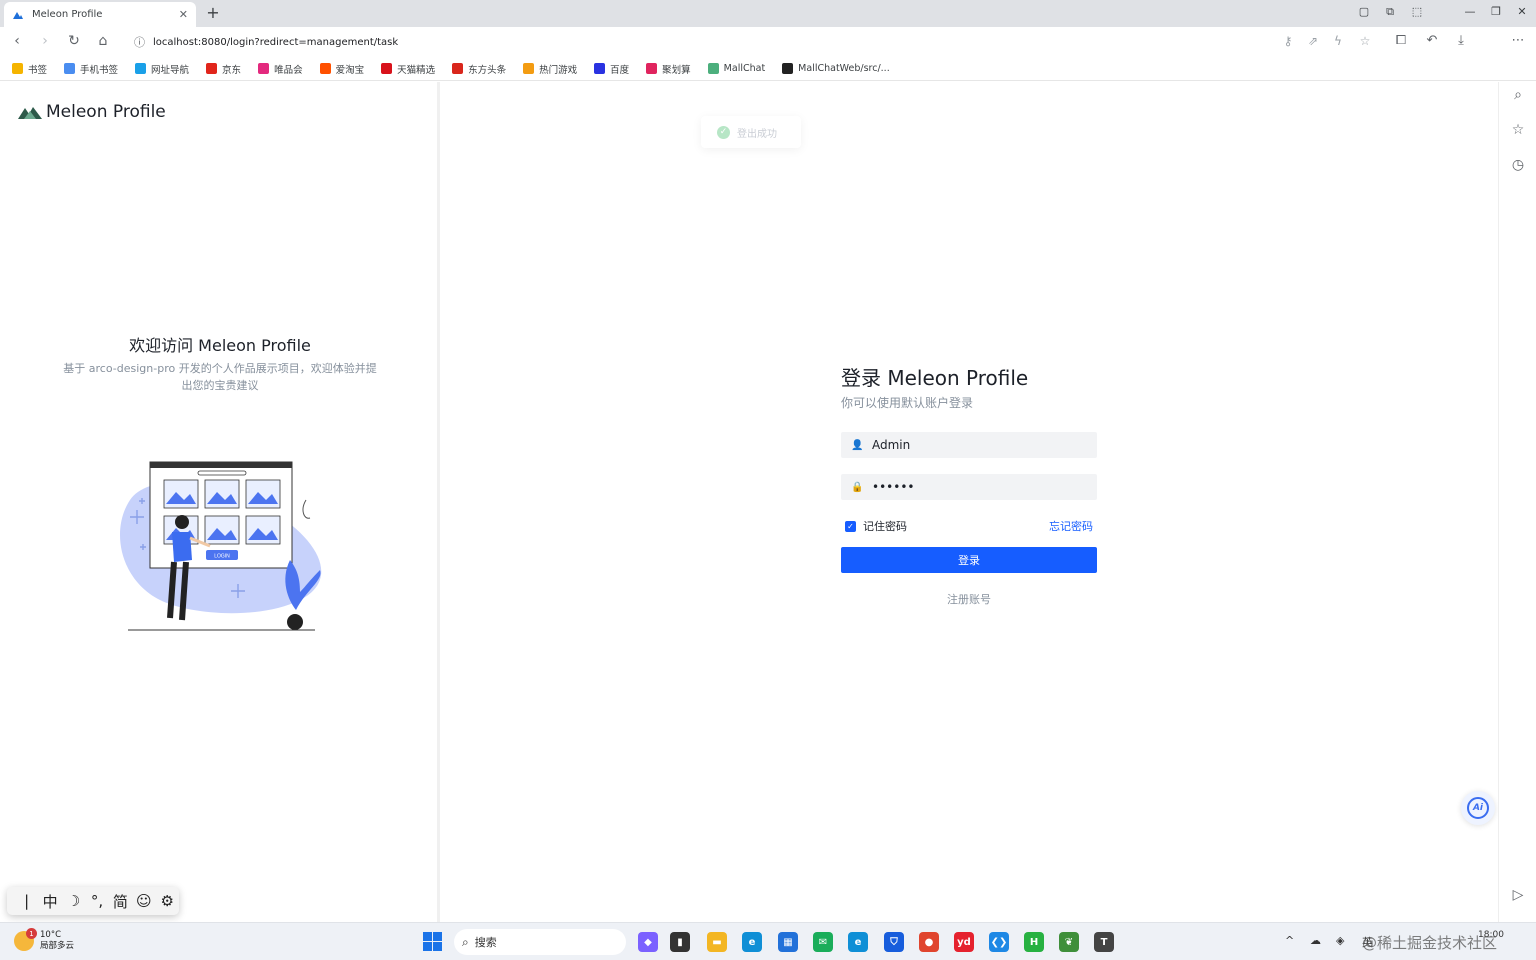 The image size is (1536, 960). What do you see at coordinates (893, 487) in the screenshot?
I see `password-value: ••••••` at bounding box center [893, 487].